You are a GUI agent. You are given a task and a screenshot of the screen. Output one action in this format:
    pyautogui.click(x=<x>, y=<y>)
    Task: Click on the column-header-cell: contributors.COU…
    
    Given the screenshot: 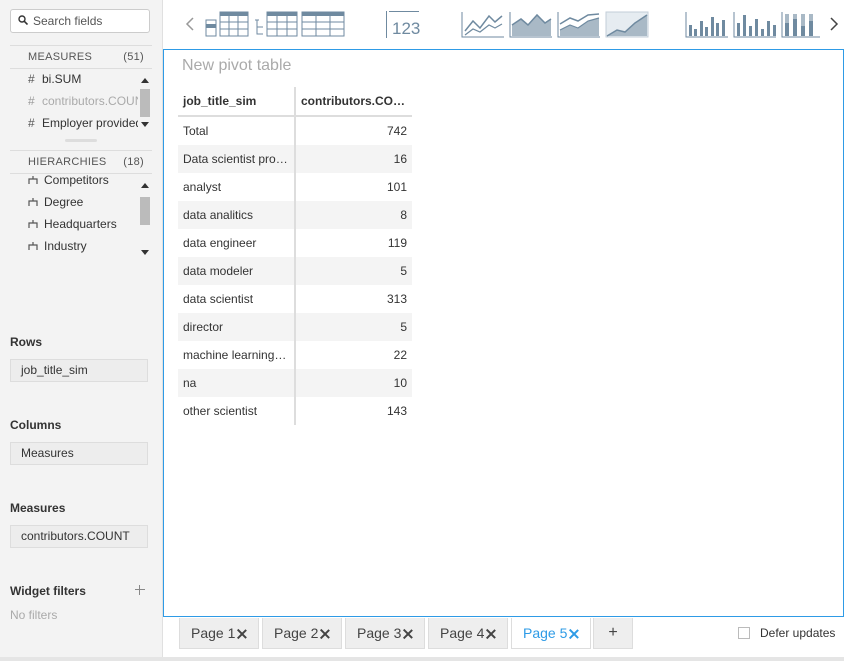 What is the action you would take?
    pyautogui.click(x=353, y=102)
    